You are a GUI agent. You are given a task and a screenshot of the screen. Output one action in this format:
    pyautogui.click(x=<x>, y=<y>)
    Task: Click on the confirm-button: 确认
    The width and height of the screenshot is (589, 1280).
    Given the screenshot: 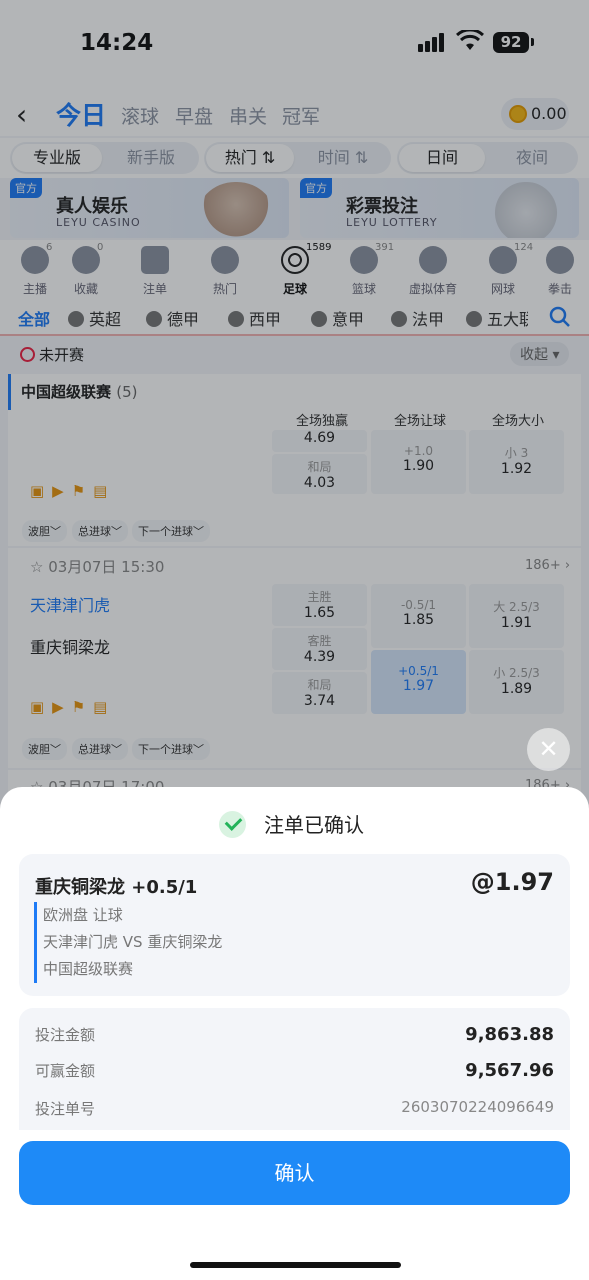 What is the action you would take?
    pyautogui.click(x=294, y=1173)
    